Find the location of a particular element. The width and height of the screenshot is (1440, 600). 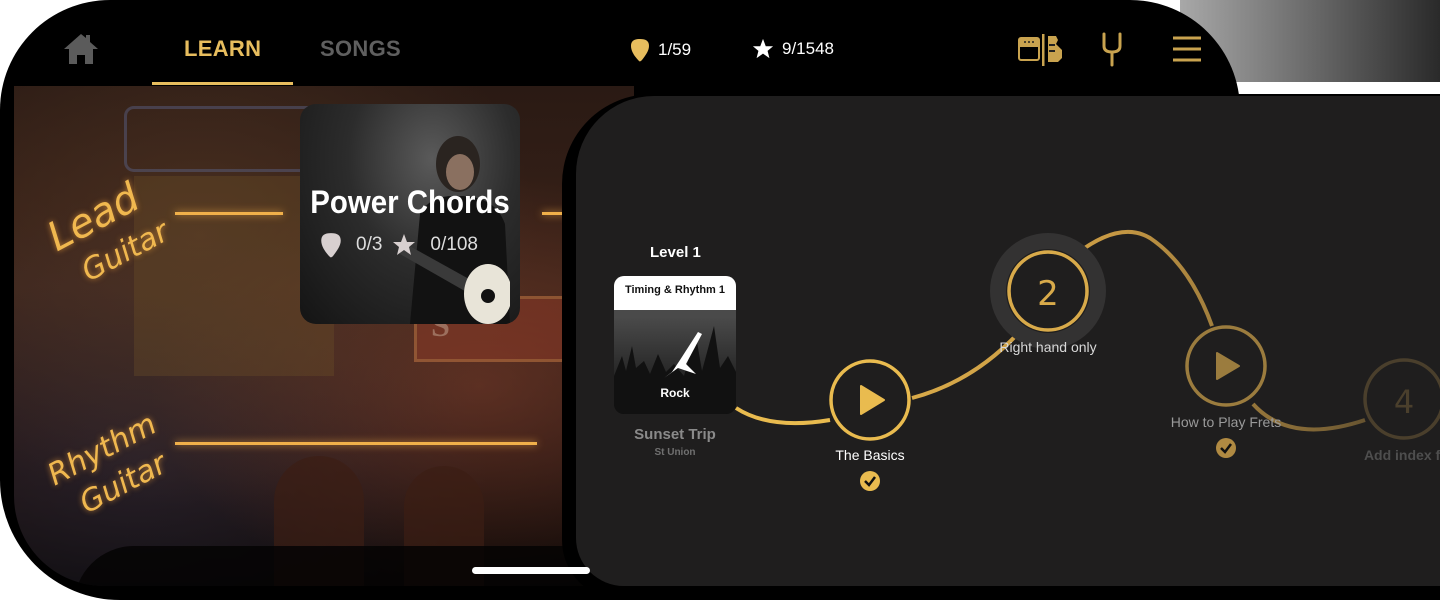

level-title: Level 1 is located at coordinates (675, 252).